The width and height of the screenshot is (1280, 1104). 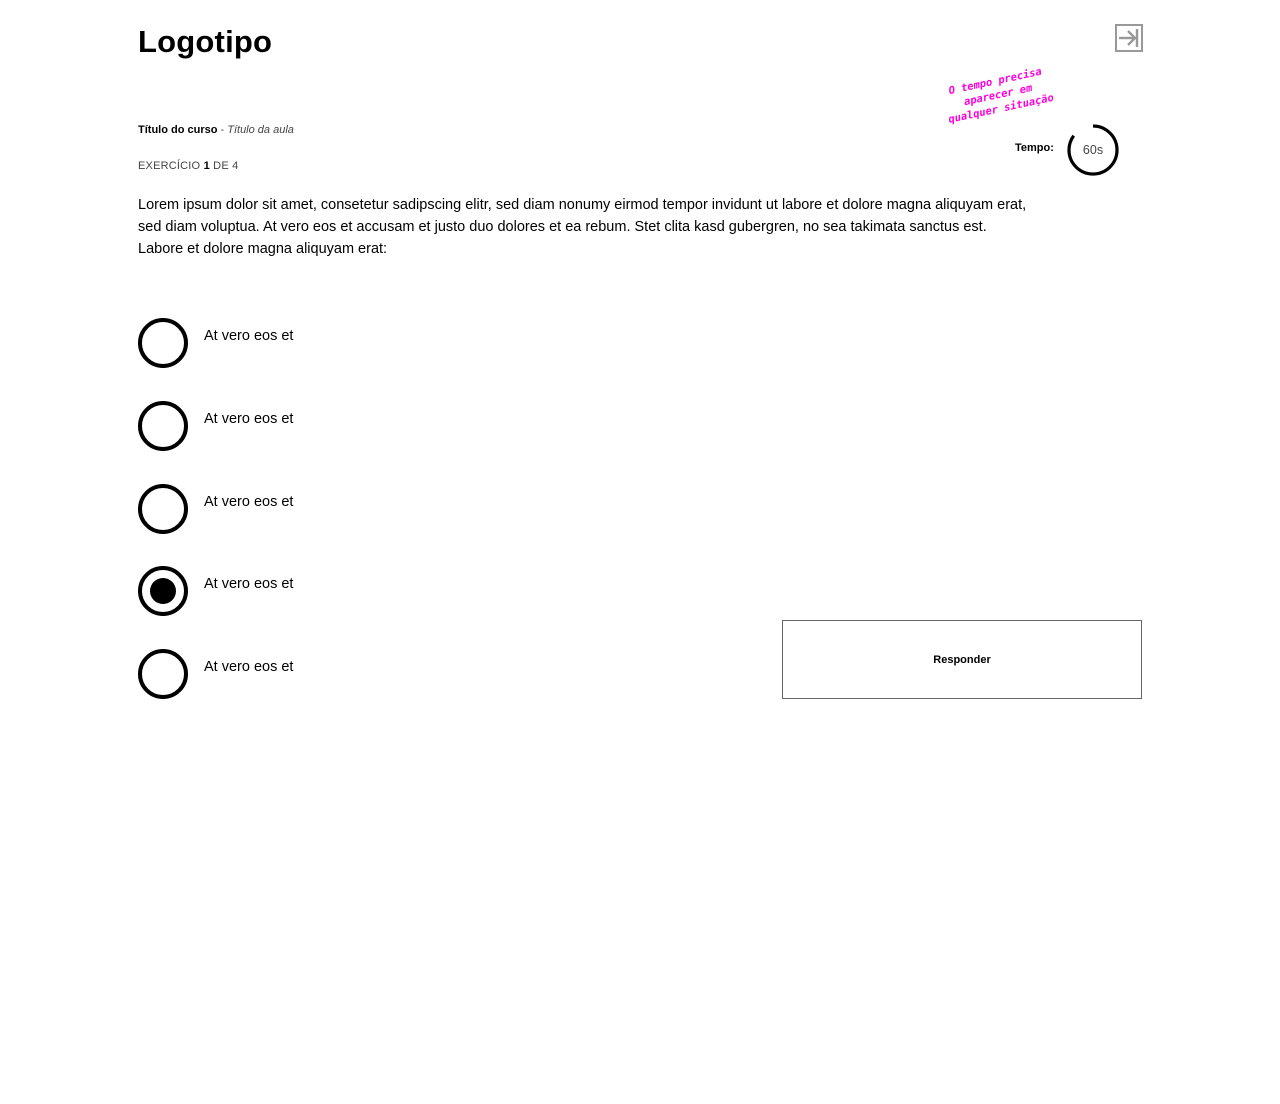 I want to click on submit-answer-button: Responder, so click(x=962, y=659).